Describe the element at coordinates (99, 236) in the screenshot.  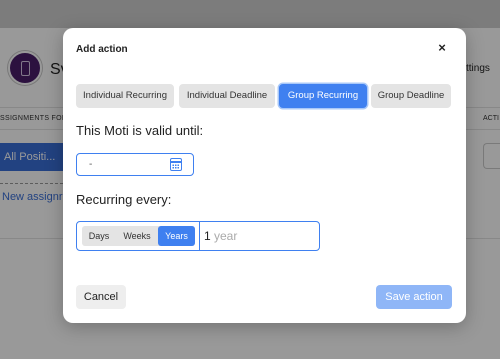
I see `period-days-button: Days` at that location.